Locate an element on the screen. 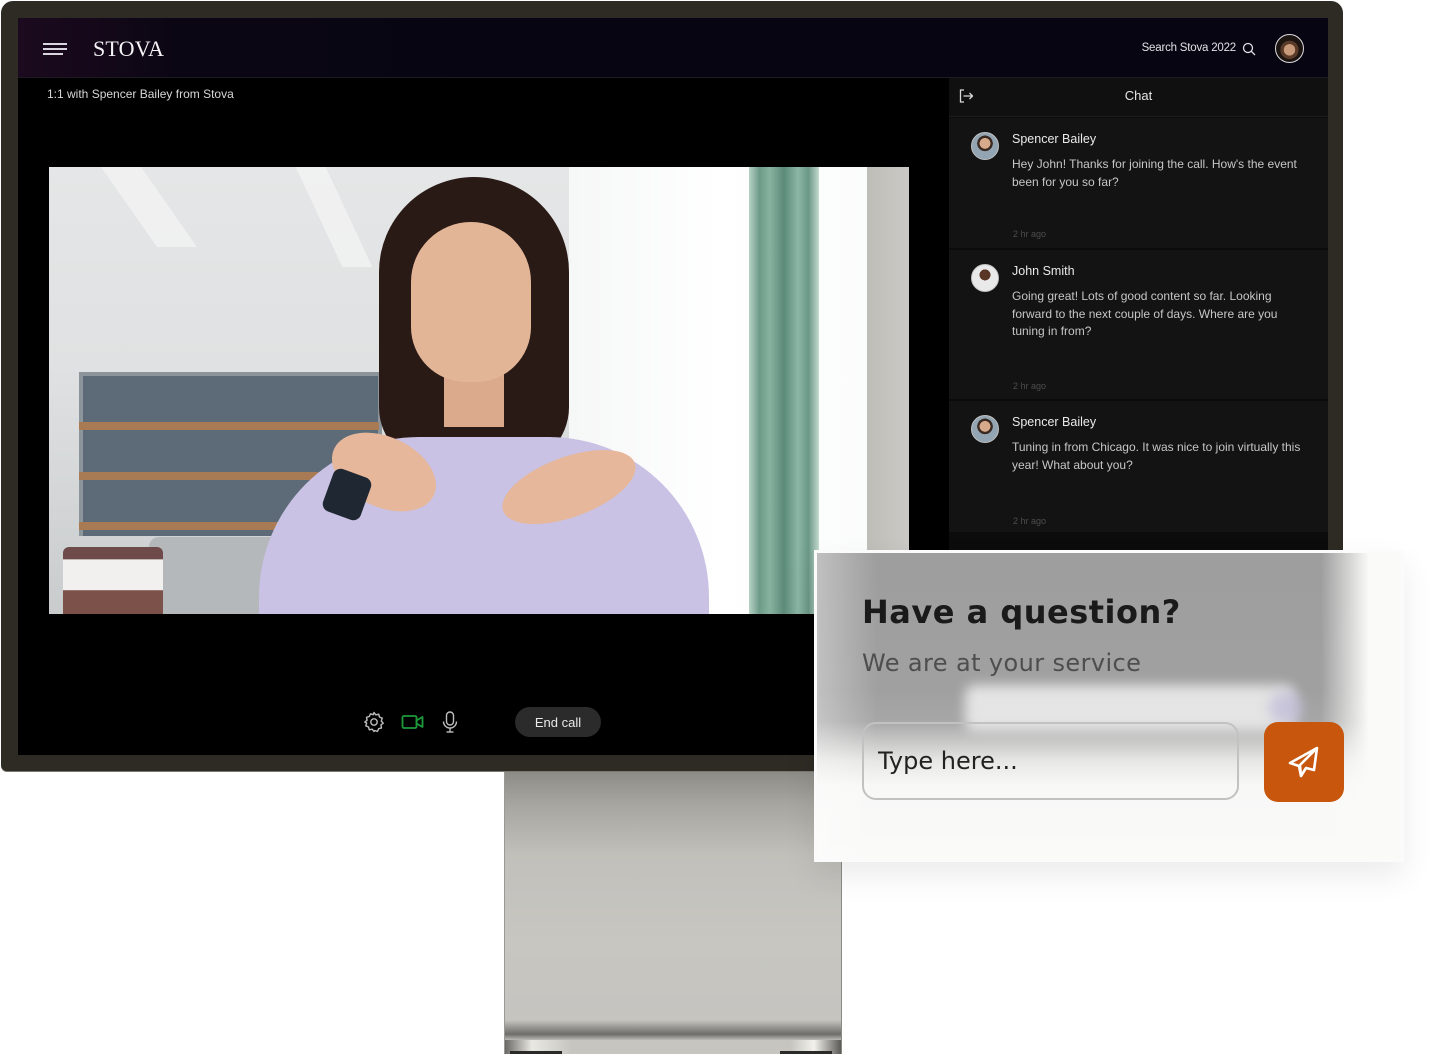 Image resolution: width=1440 pixels, height=1054 pixels. microphone-icon is located at coordinates (450, 722).